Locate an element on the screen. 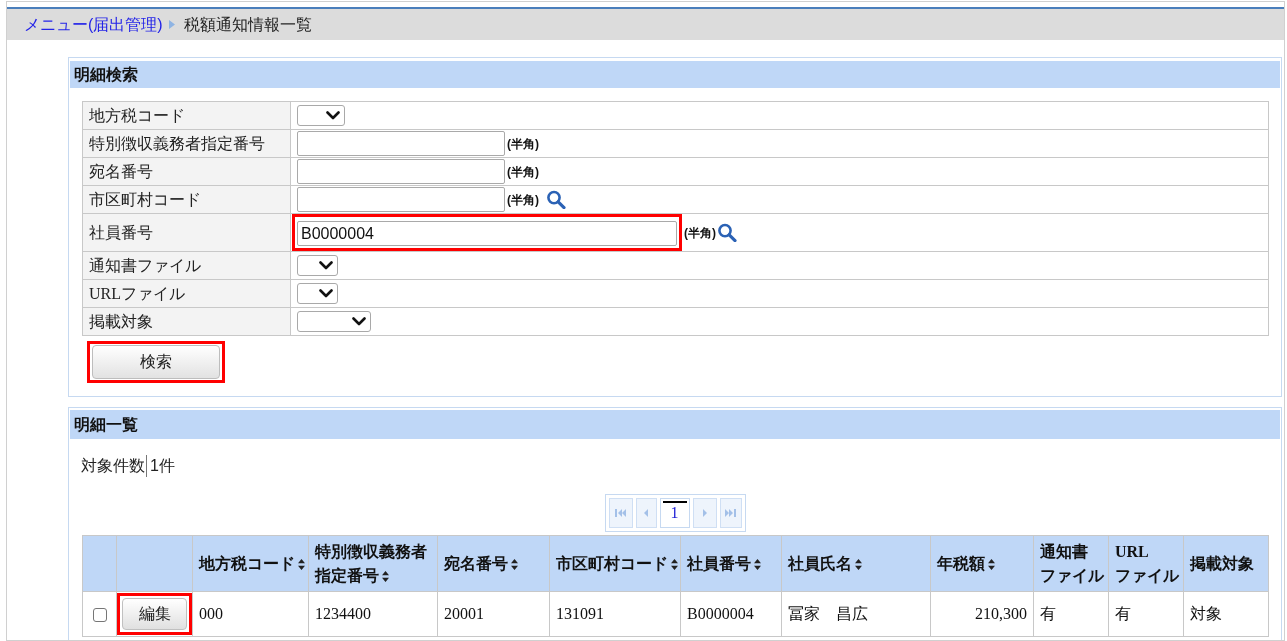  column-header: 市区町村コード is located at coordinates (615, 563).